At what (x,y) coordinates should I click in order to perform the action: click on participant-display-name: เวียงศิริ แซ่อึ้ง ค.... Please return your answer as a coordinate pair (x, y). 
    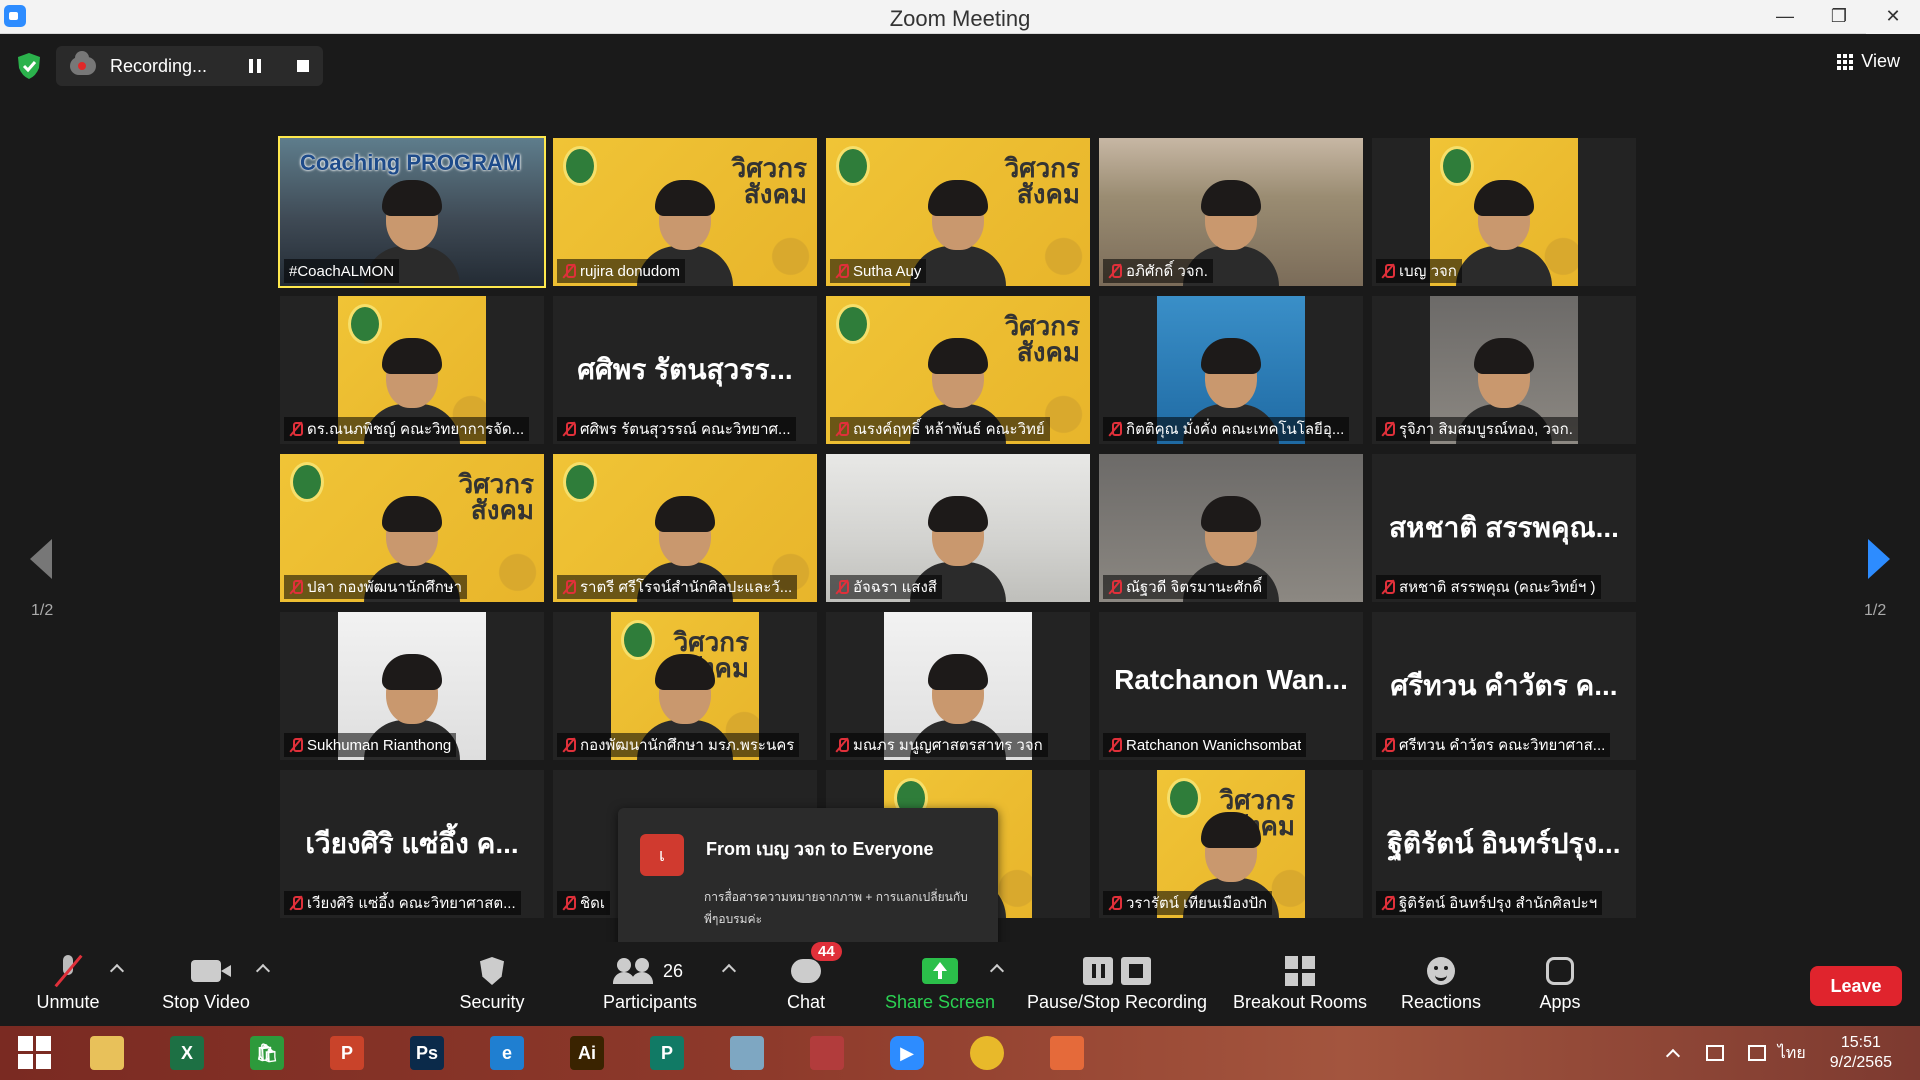
    Looking at the image, I should click on (412, 843).